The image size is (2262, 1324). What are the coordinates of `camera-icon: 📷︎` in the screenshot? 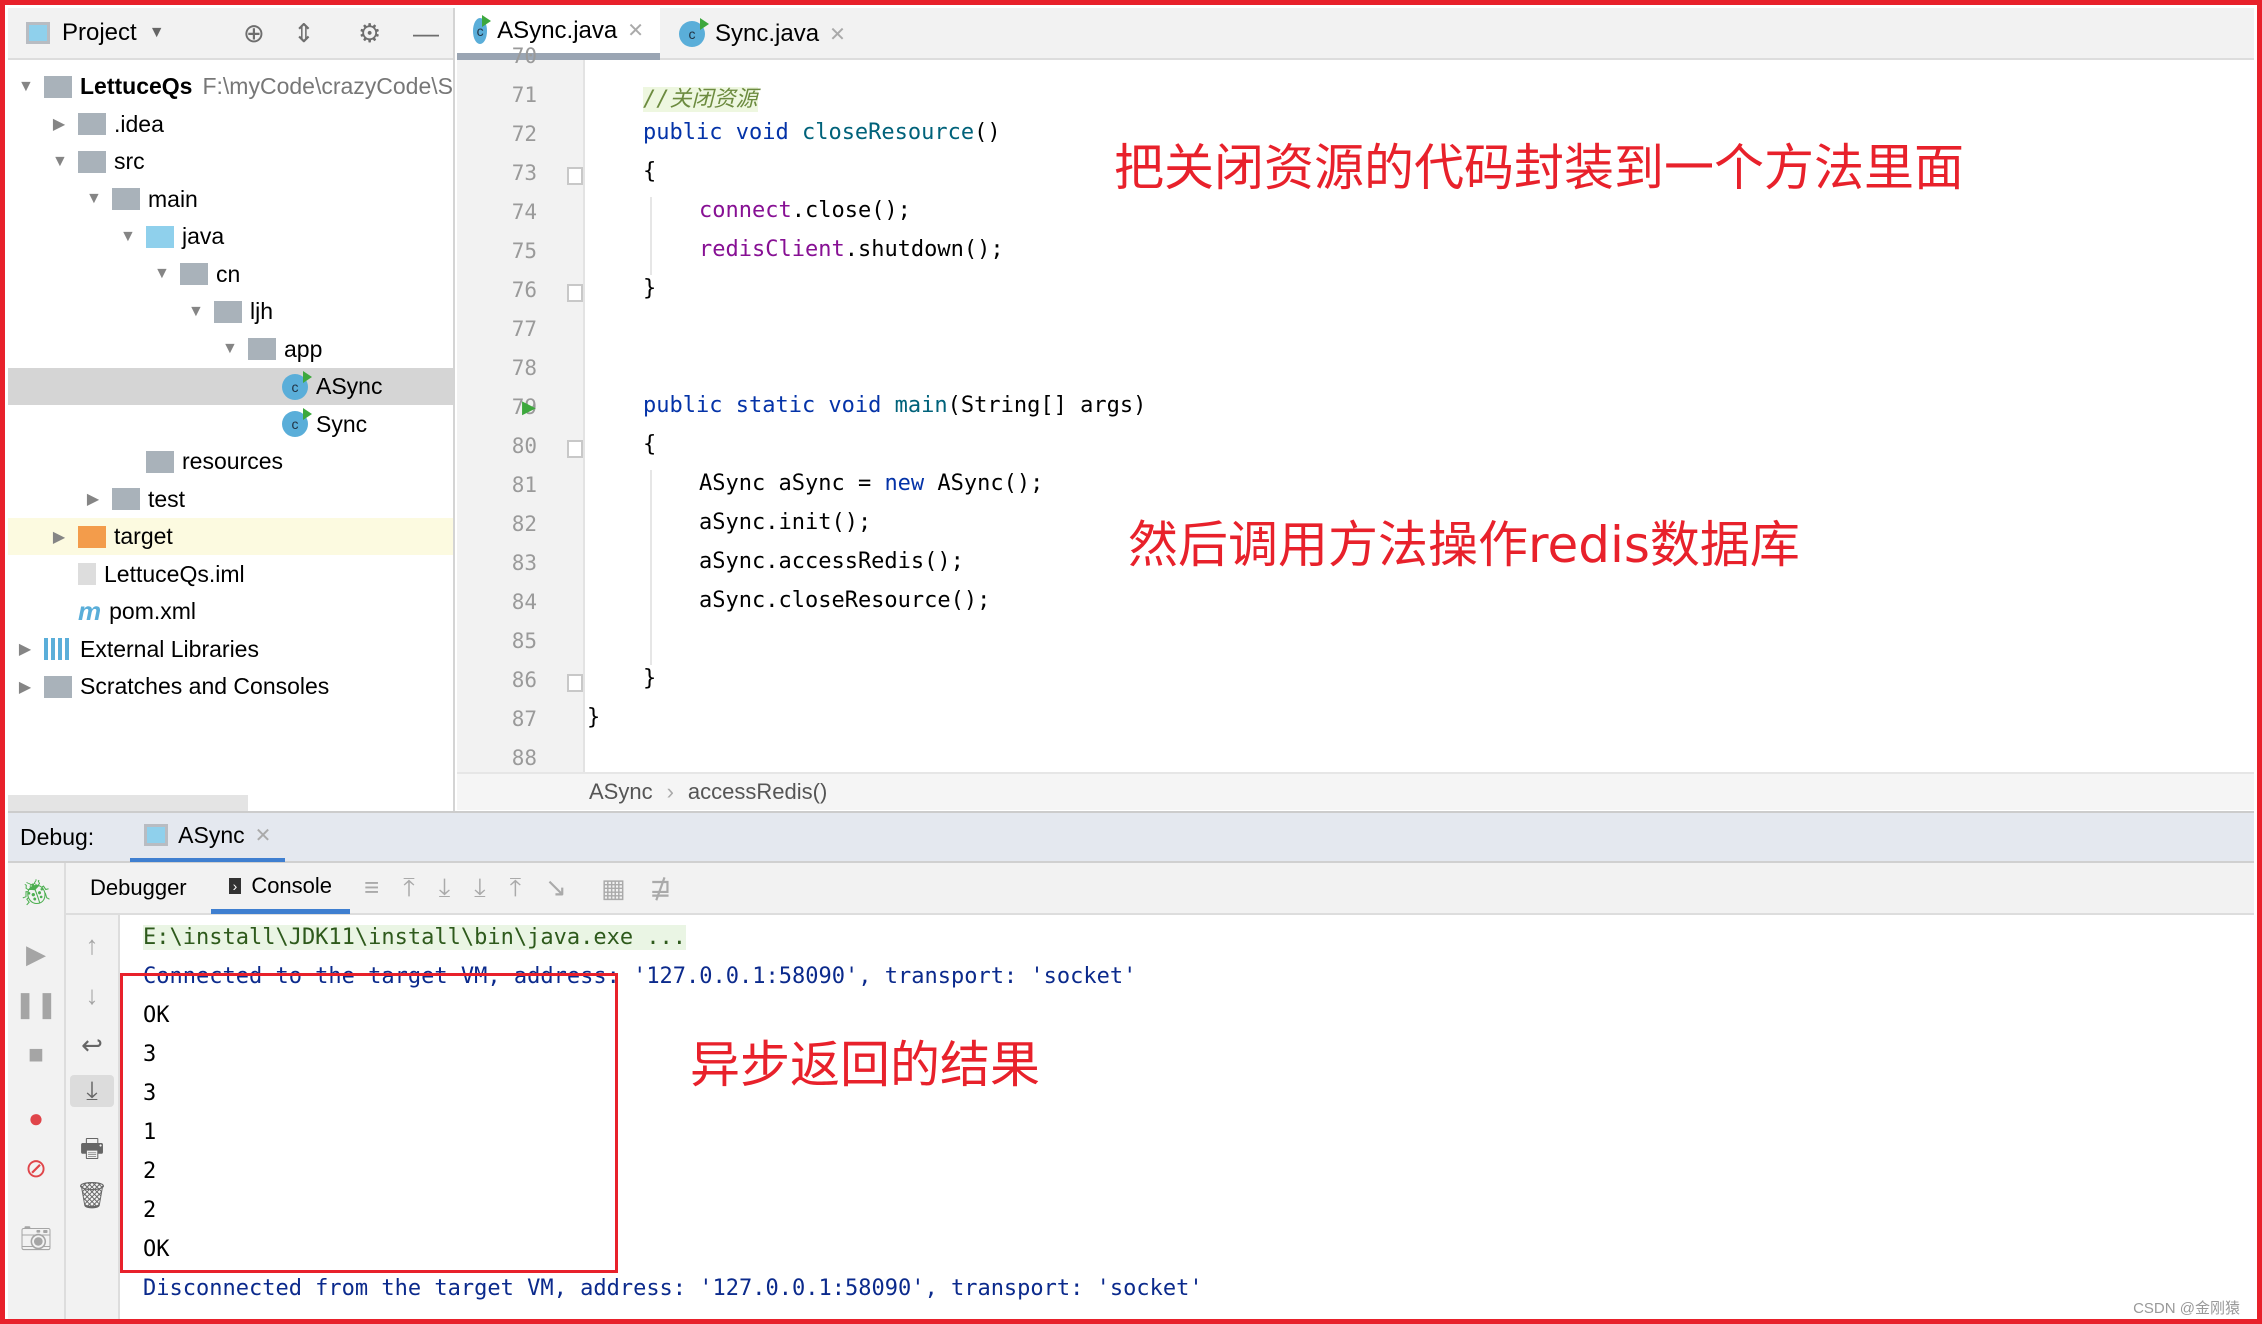 It's located at (36, 1238).